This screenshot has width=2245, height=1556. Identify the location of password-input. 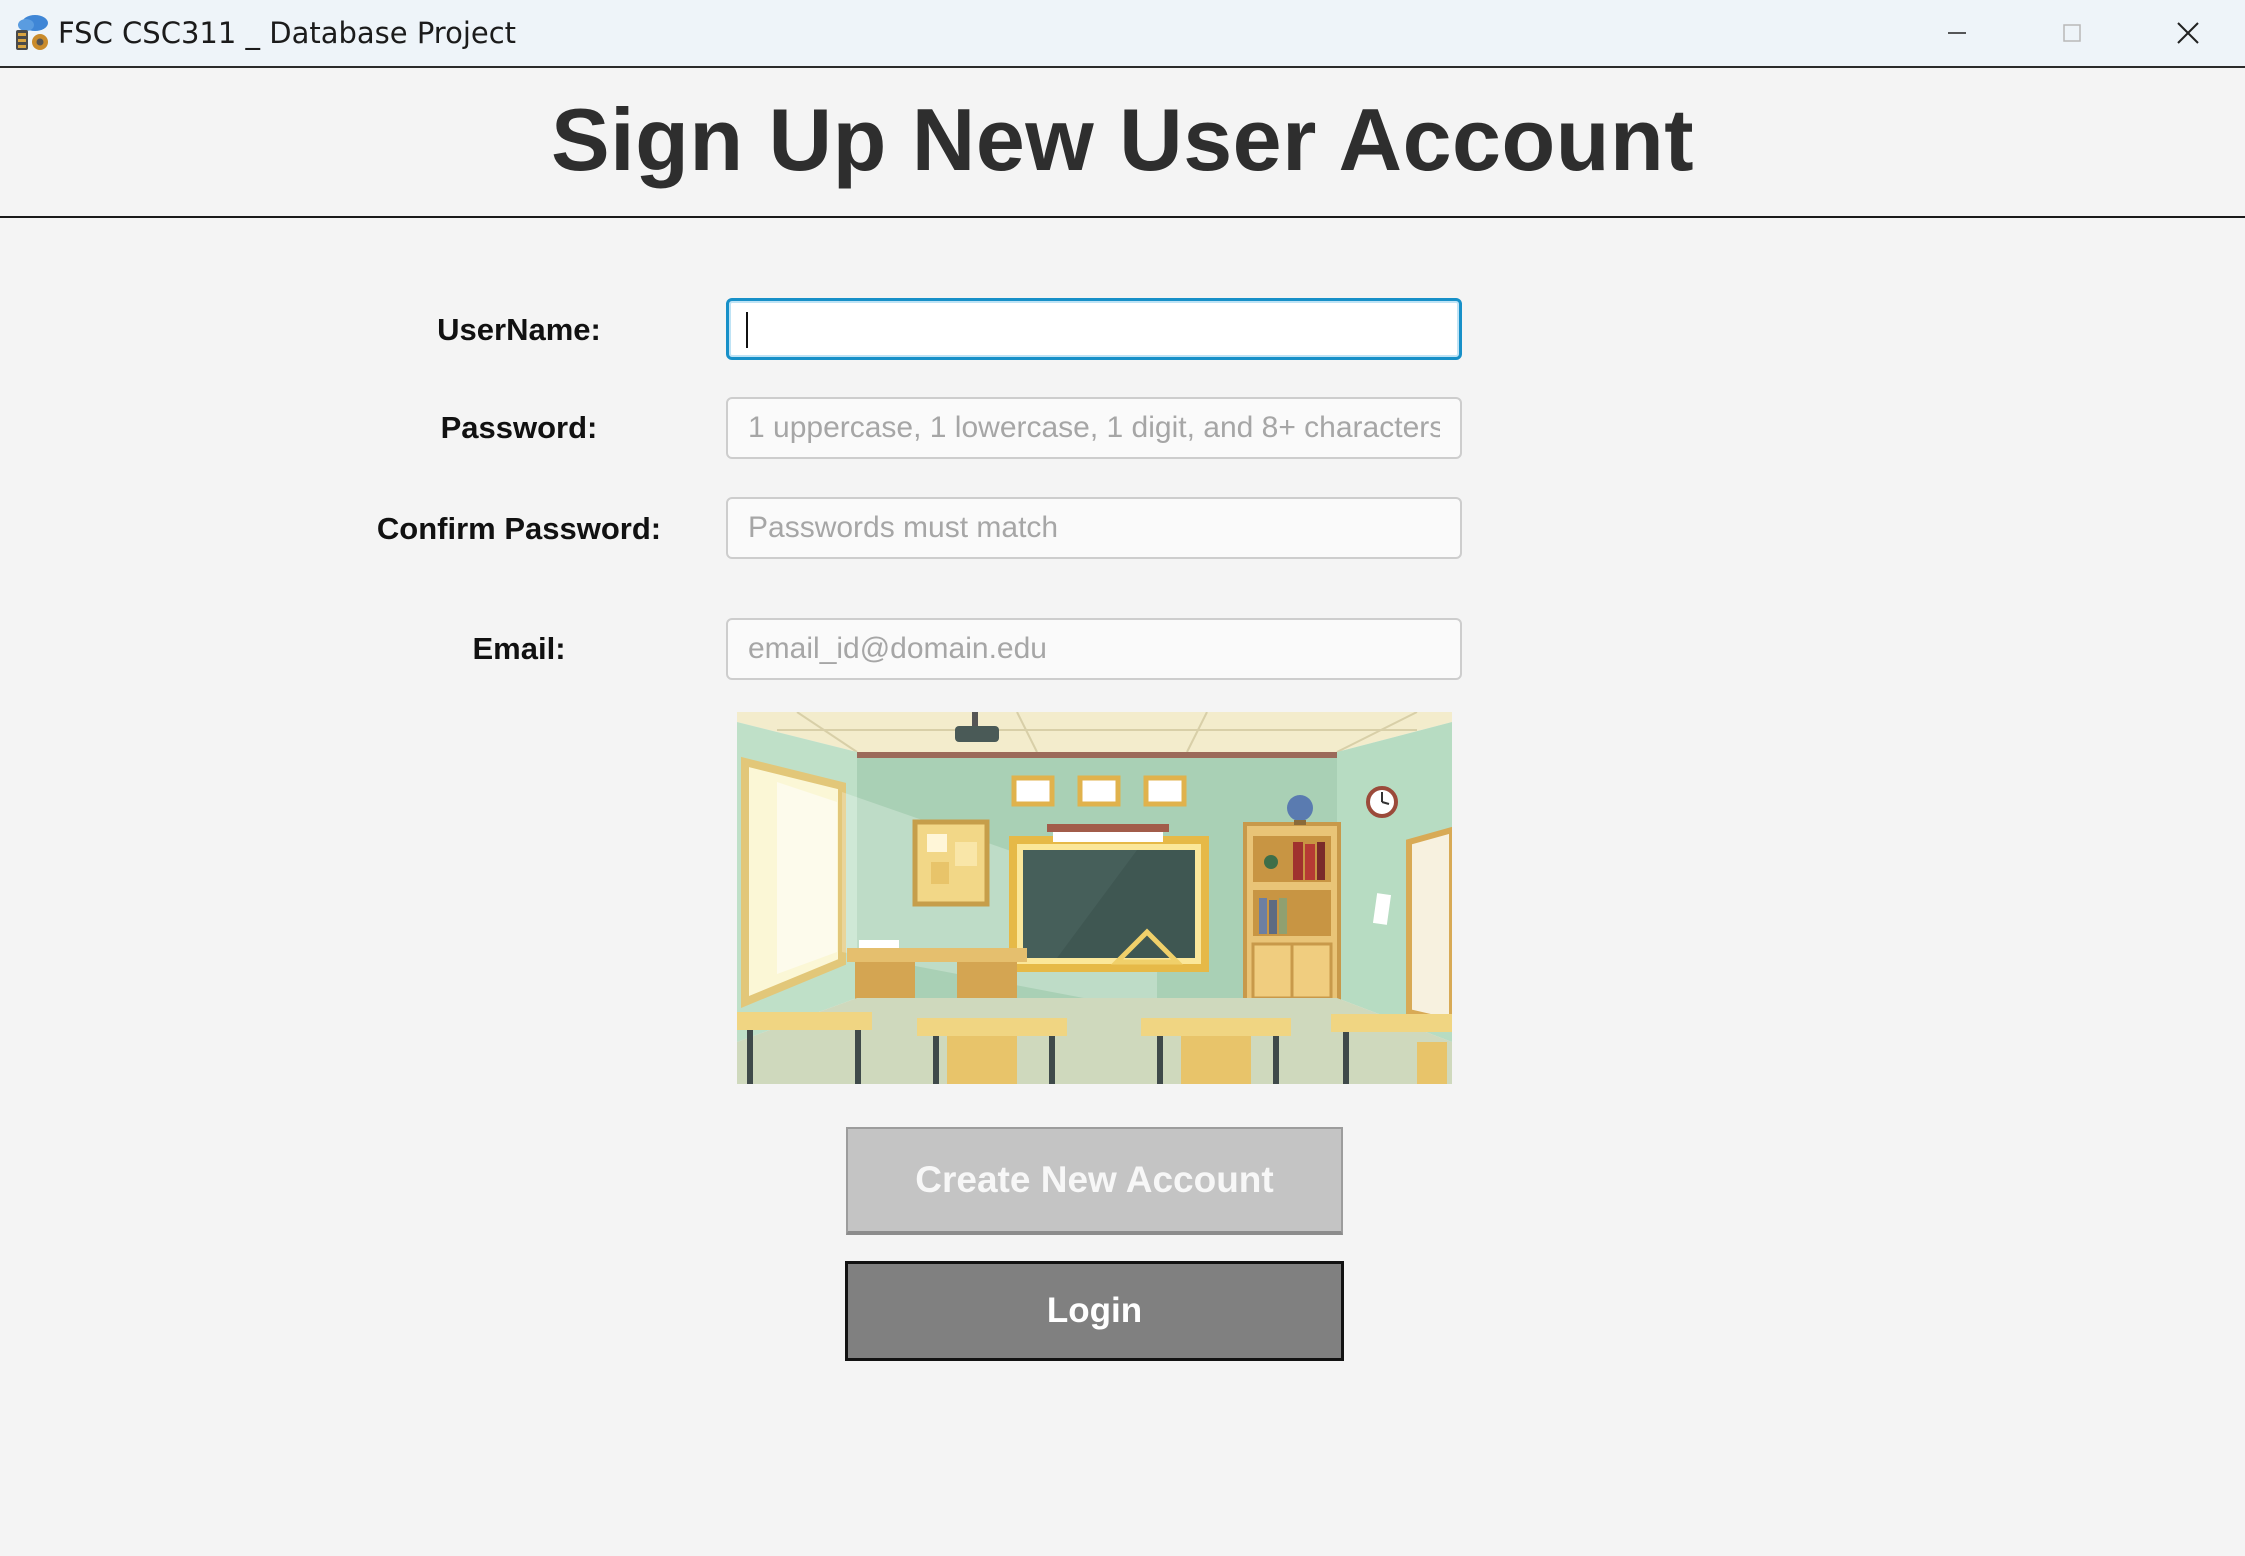
(1094, 428).